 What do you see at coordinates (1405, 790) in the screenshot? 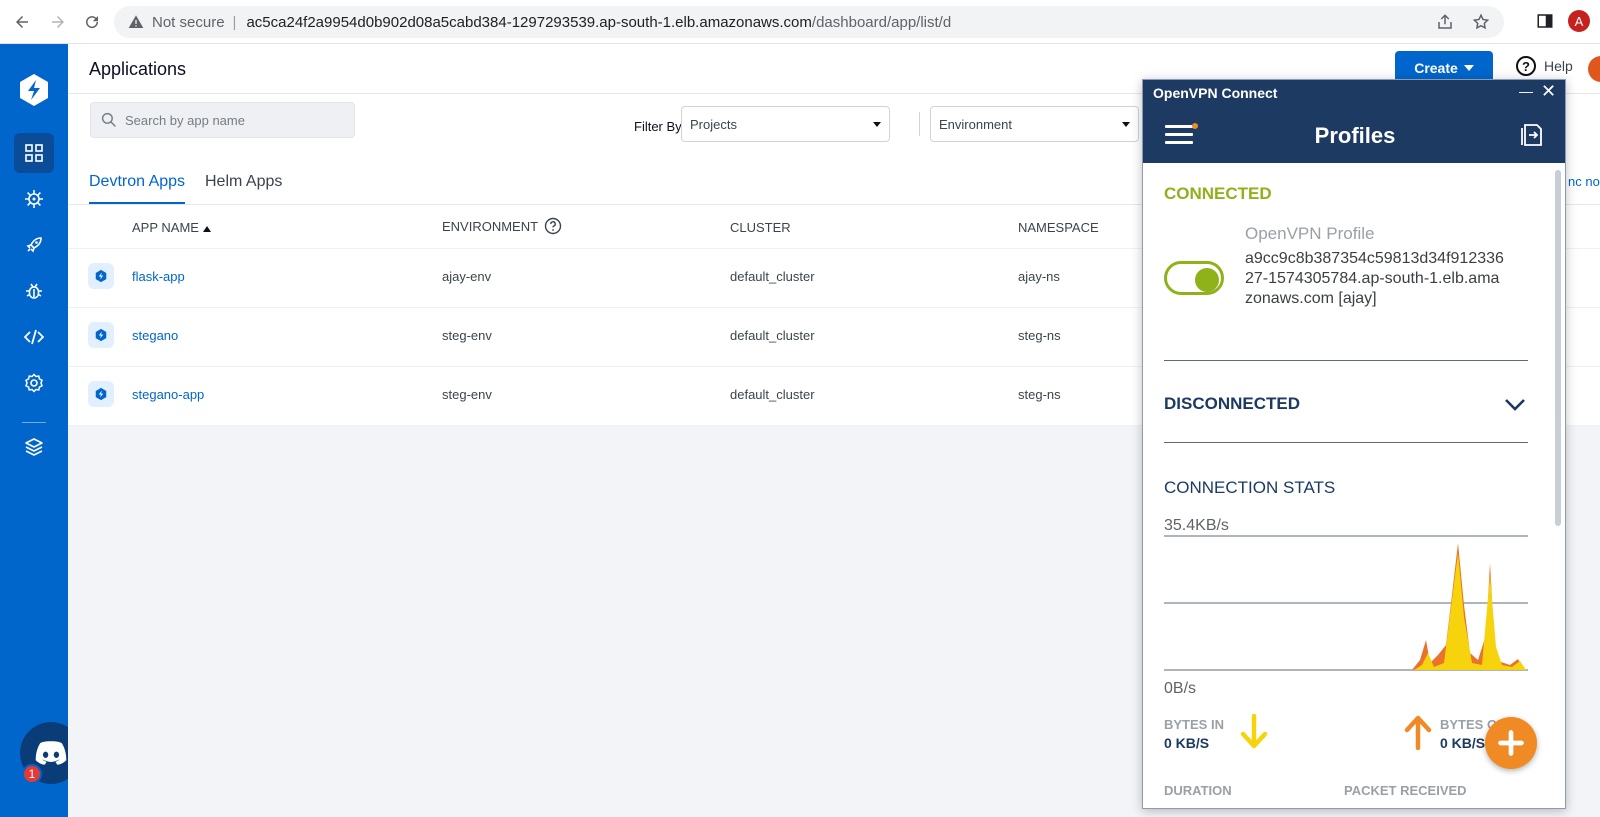
I see `packet-received-label: PACKET RECEIVED` at bounding box center [1405, 790].